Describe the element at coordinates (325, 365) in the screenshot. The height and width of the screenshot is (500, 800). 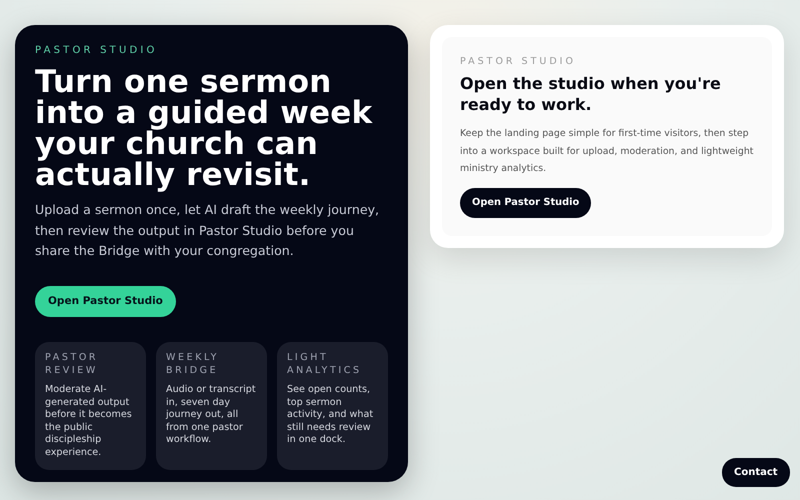
I see `feature-title: LIGHT ANALYTICS` at that location.